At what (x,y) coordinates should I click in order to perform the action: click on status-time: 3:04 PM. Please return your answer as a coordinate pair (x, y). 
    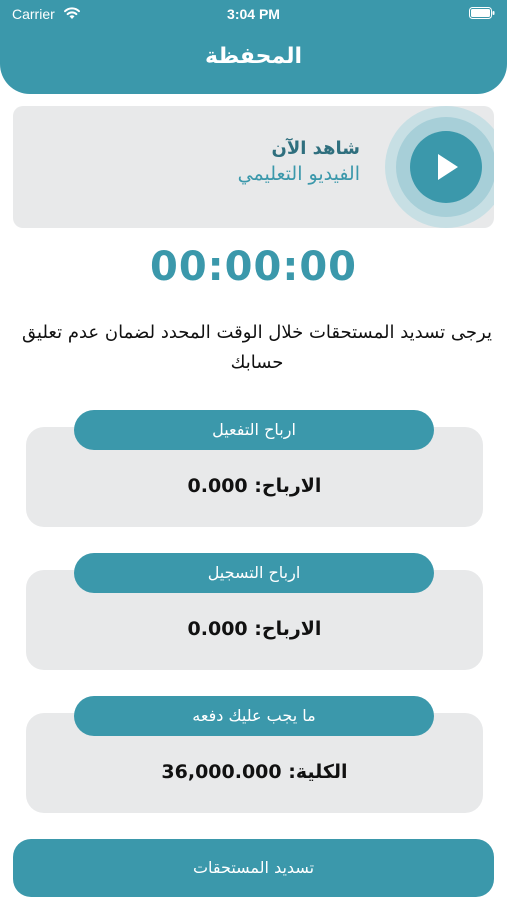
    Looking at the image, I should click on (253, 14).